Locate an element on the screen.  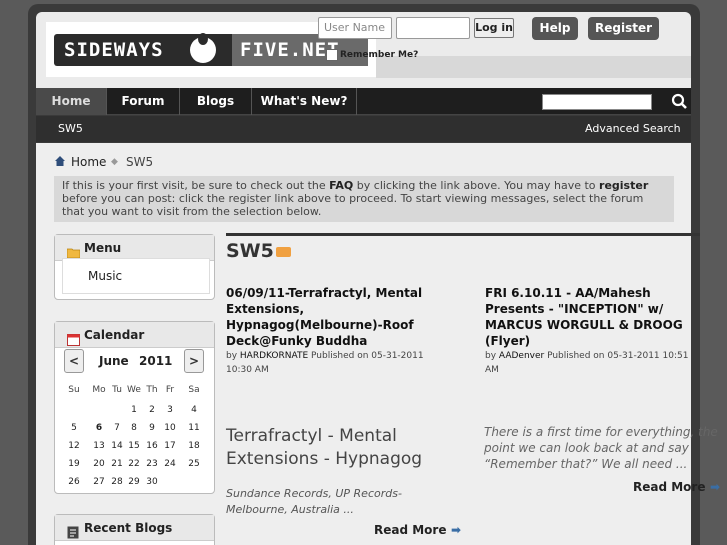
calendar-day: 24 is located at coordinates (170, 464).